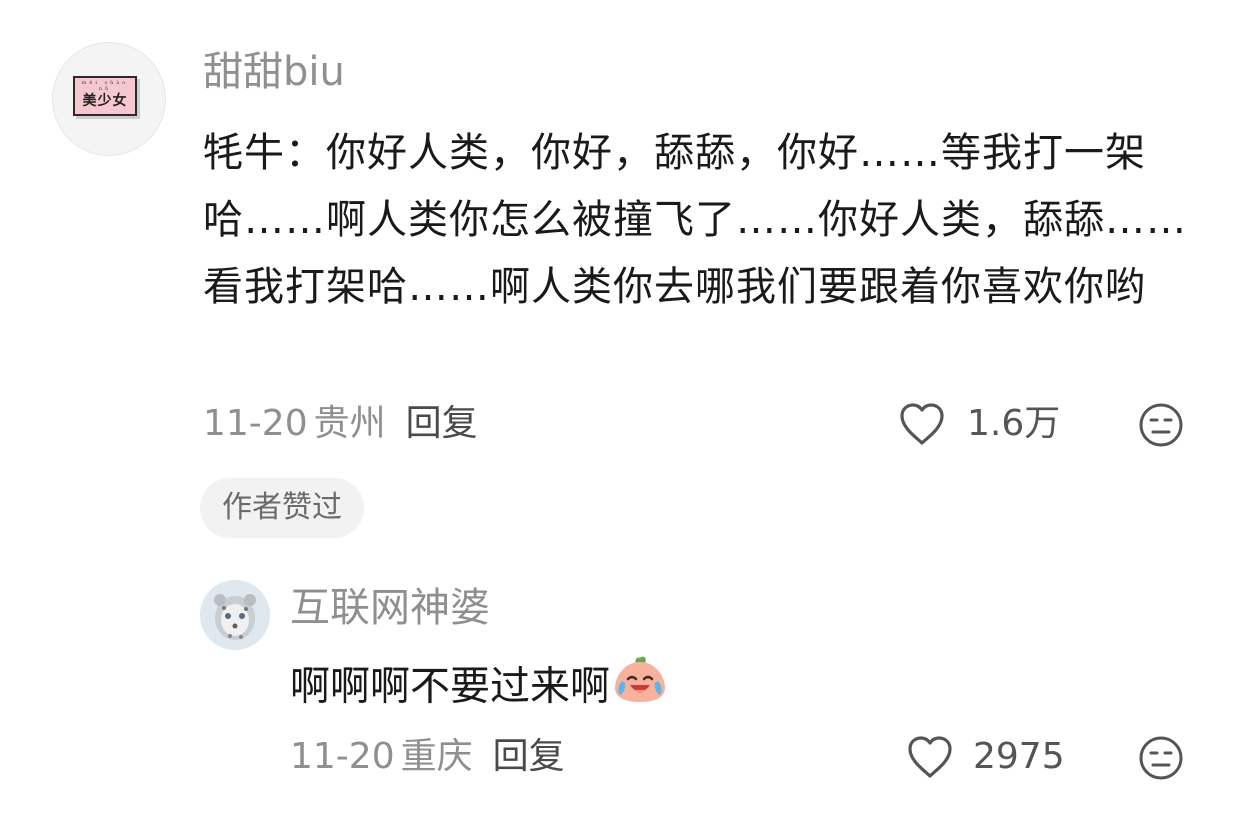  What do you see at coordinates (255, 423) in the screenshot?
I see `comment-date: 11-20` at bounding box center [255, 423].